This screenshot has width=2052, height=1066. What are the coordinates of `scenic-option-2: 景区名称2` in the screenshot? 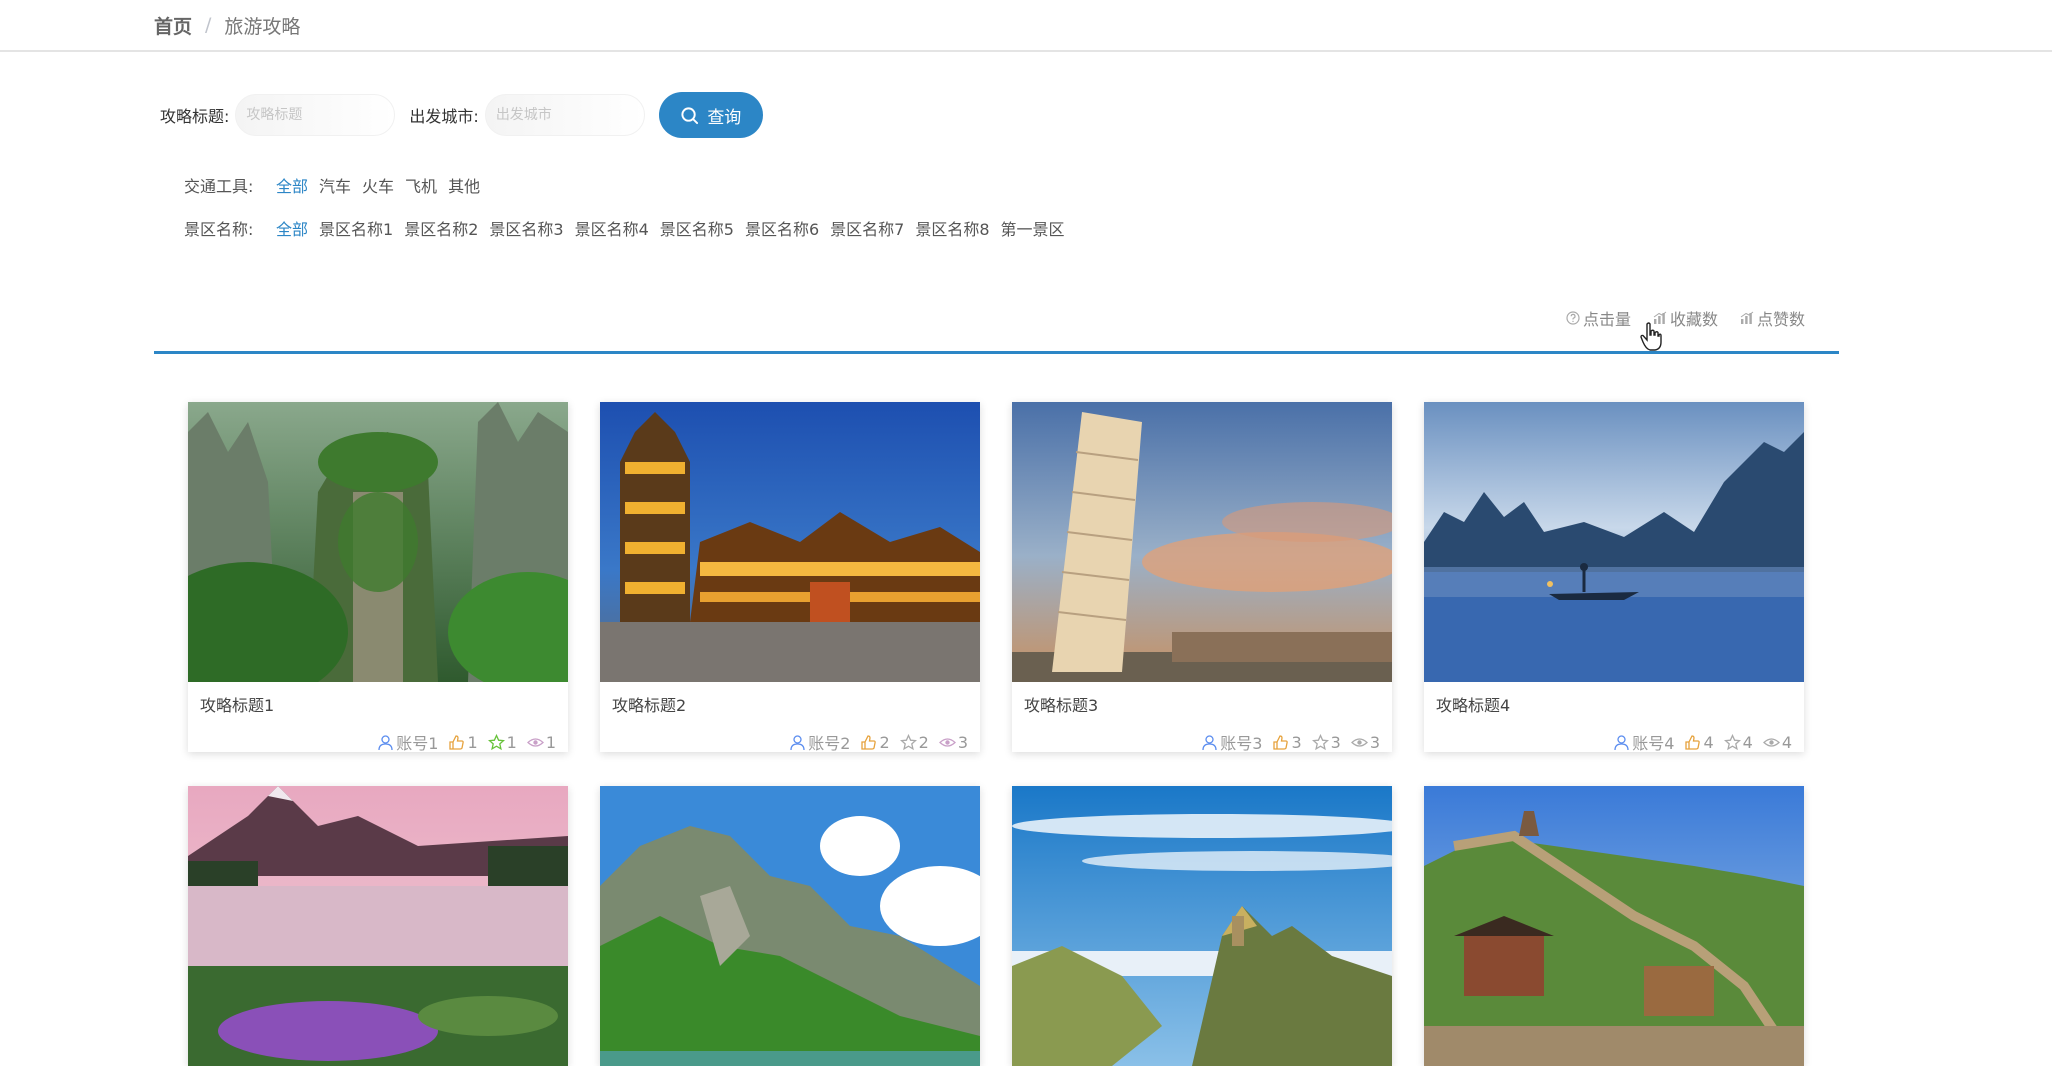 It's located at (441, 228).